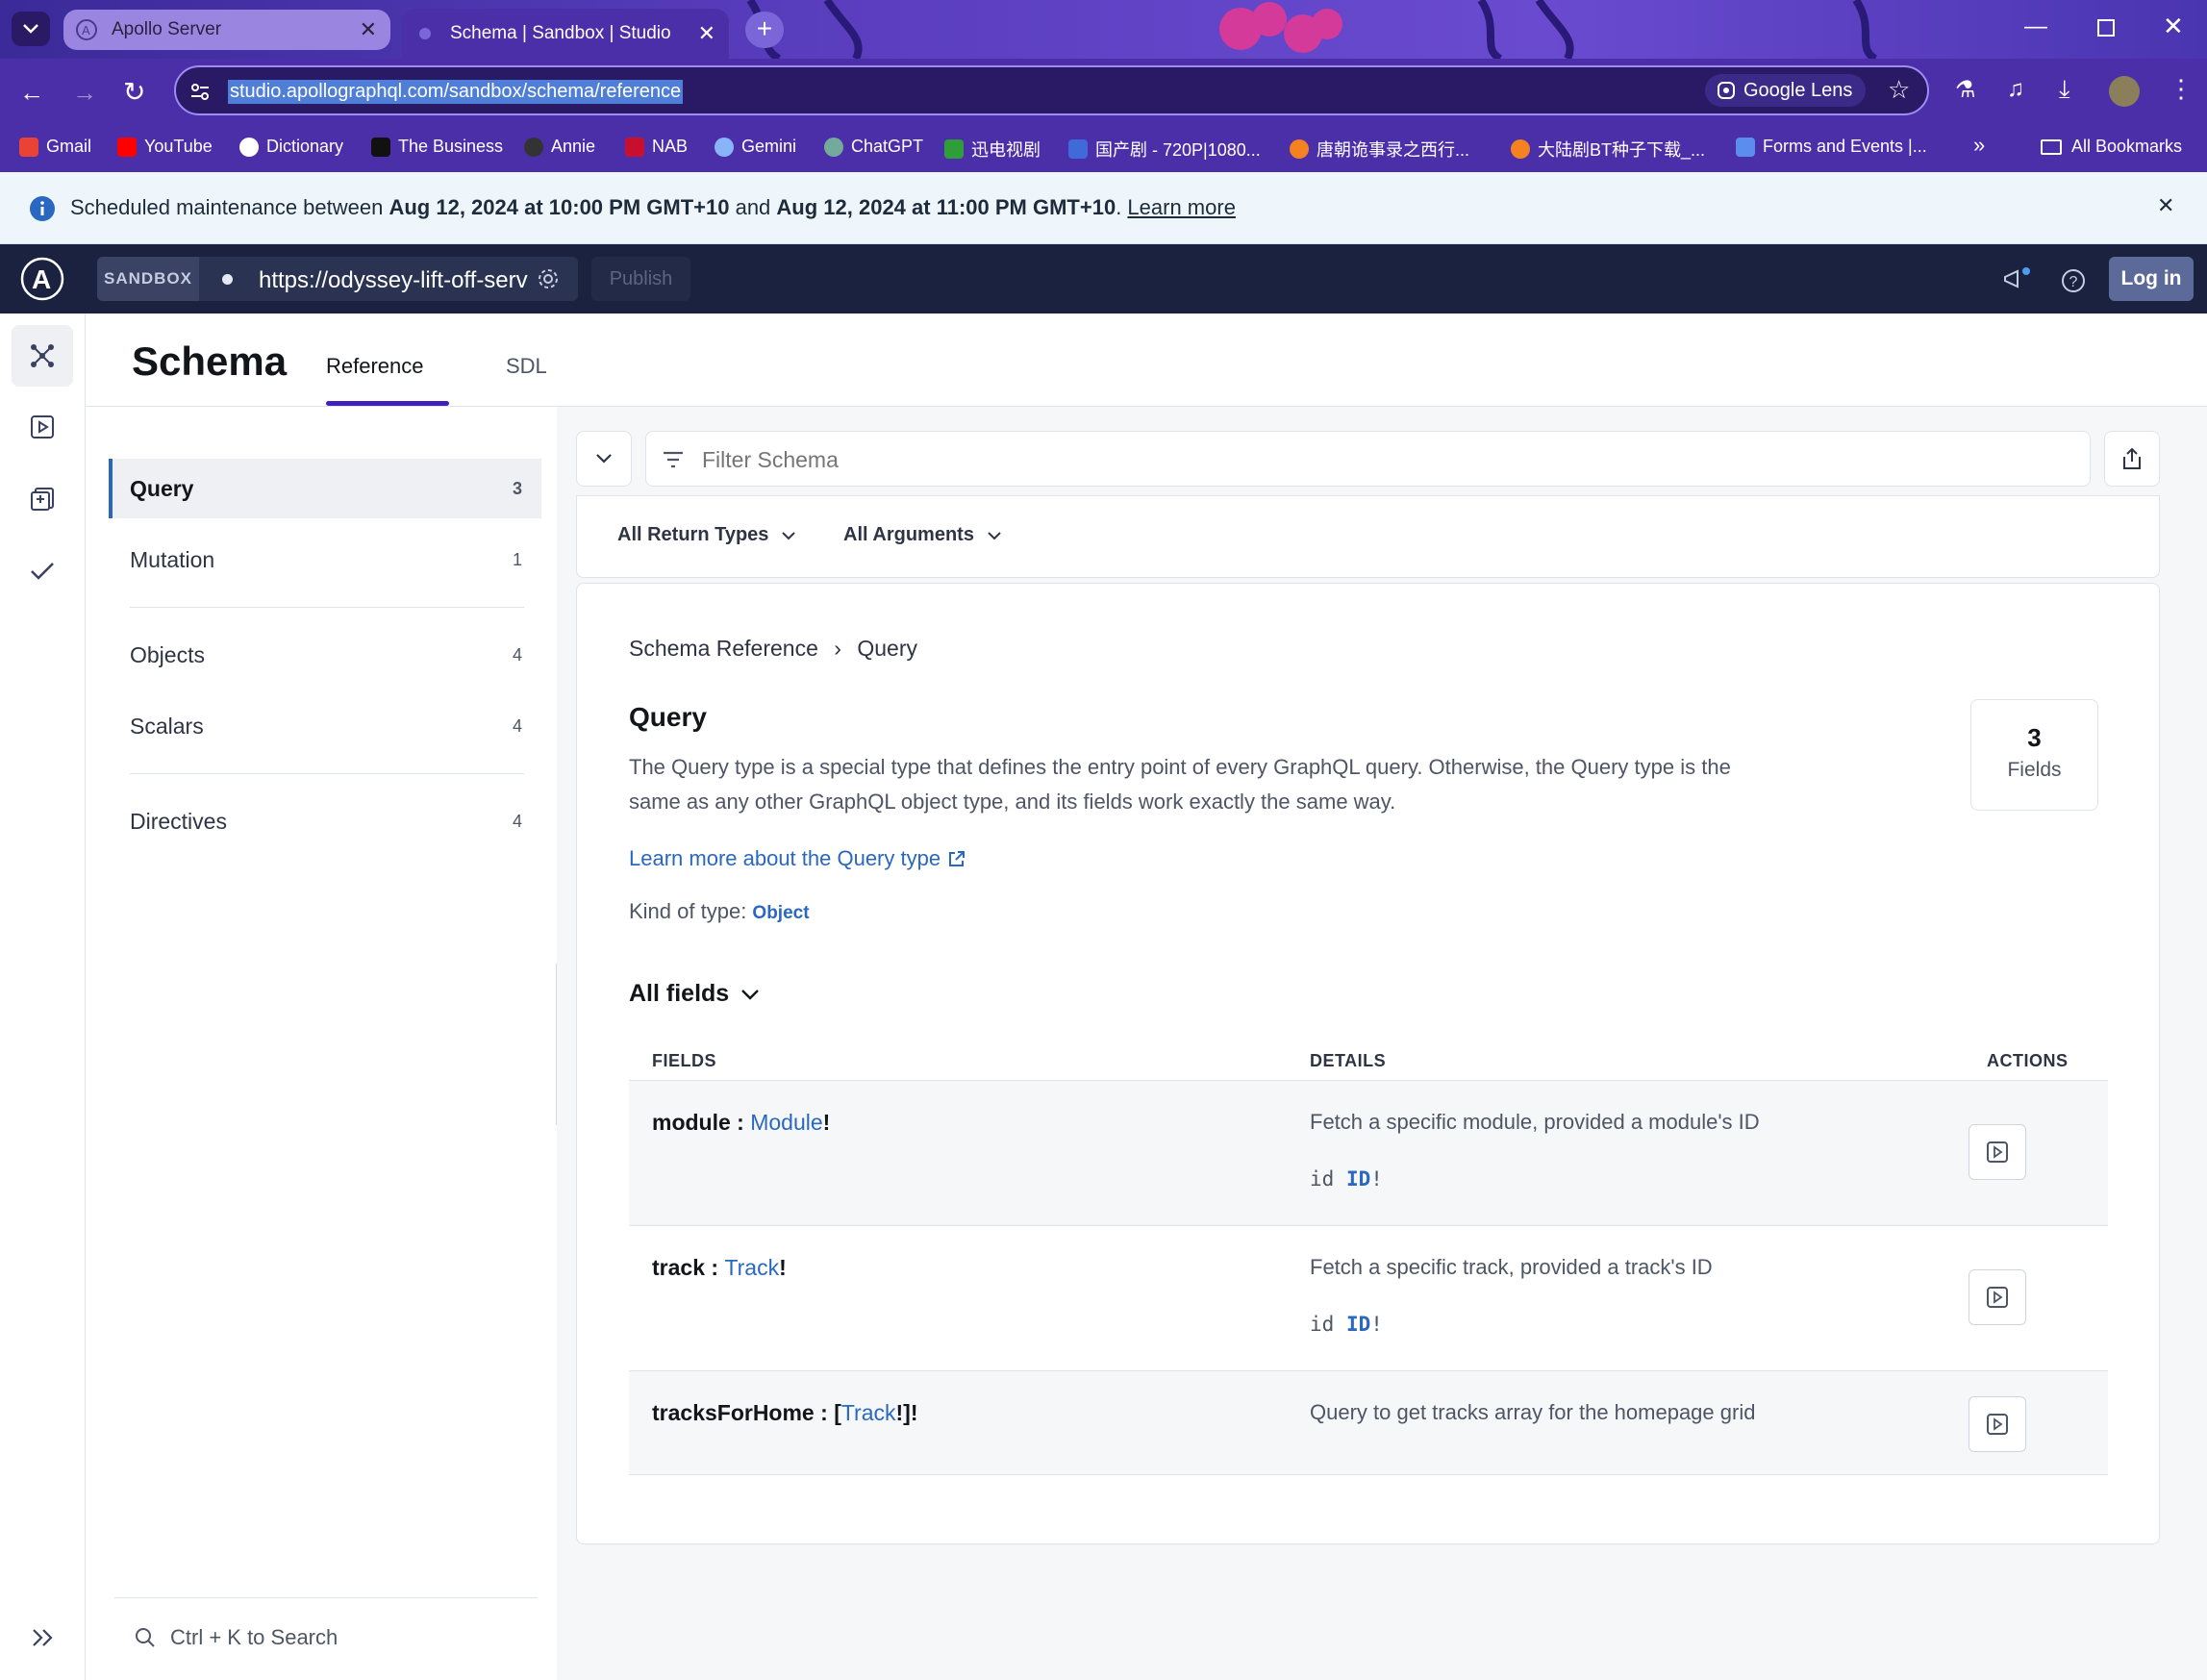  Describe the element at coordinates (43, 997) in the screenshot. I see `left-rail-nav` at that location.